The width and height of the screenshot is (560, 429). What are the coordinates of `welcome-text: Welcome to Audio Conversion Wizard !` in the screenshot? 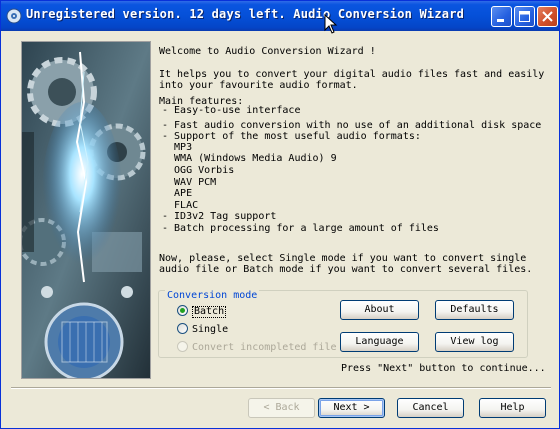 It's located at (267, 51).